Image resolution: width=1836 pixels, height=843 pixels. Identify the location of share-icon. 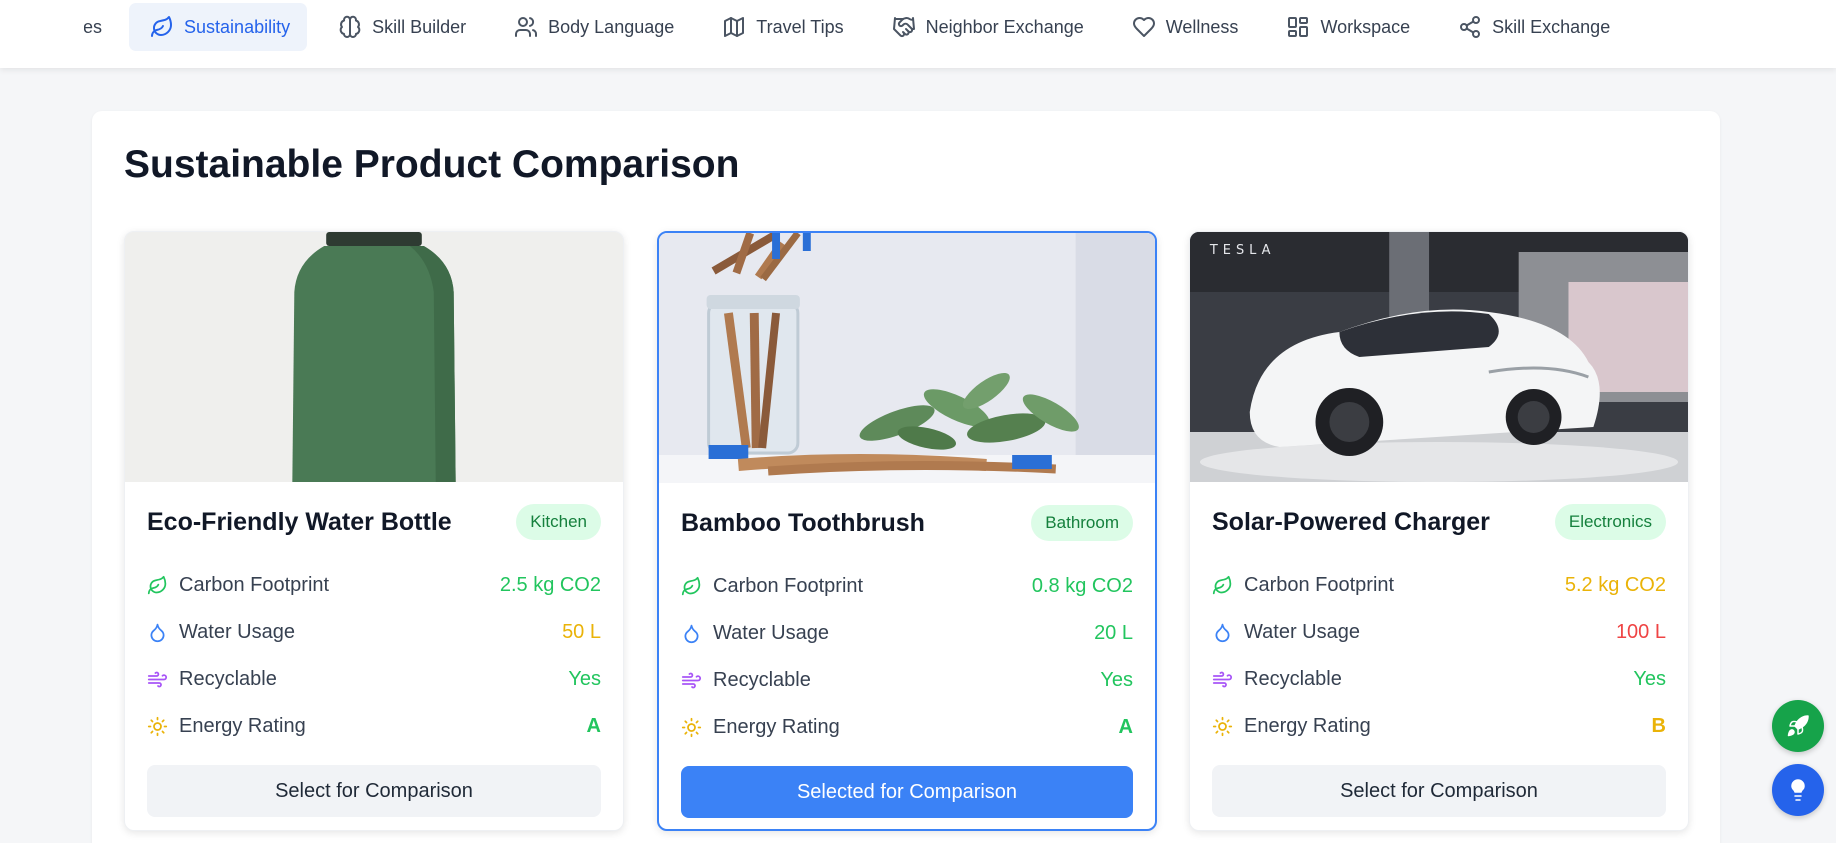
(1470, 27).